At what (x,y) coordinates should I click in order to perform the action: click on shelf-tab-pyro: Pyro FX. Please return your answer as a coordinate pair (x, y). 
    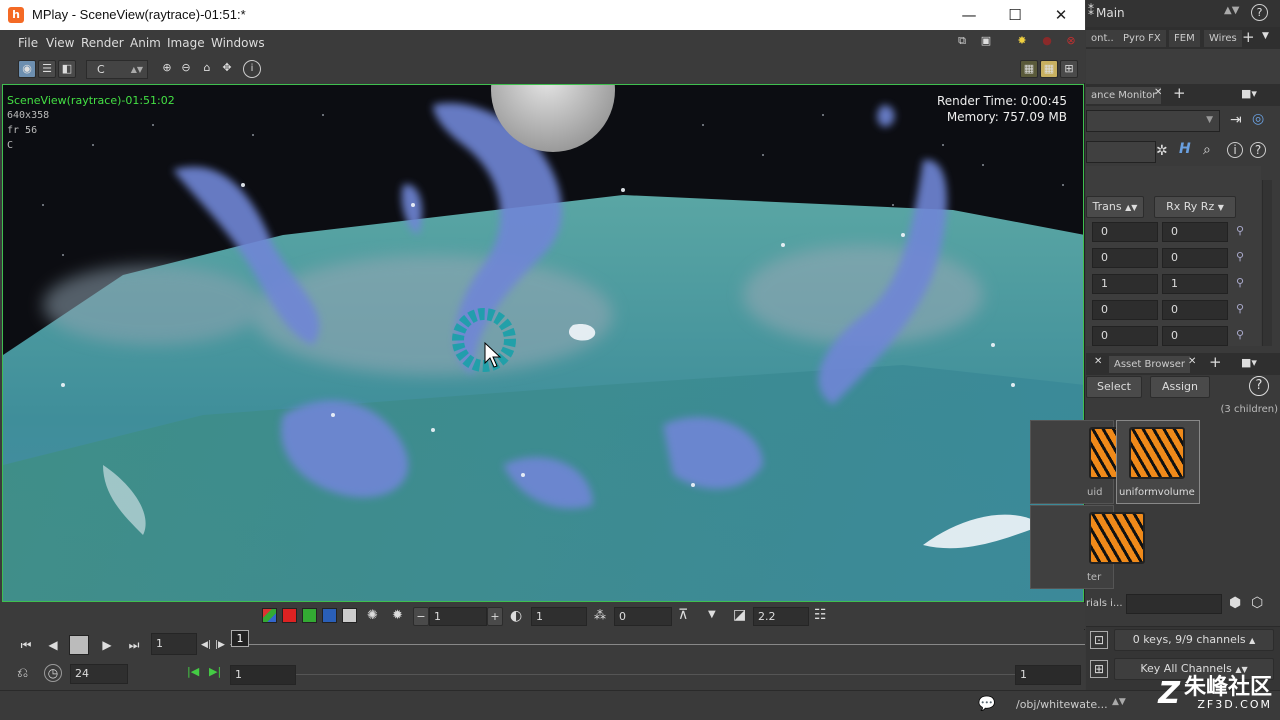
    Looking at the image, I should click on (1142, 38).